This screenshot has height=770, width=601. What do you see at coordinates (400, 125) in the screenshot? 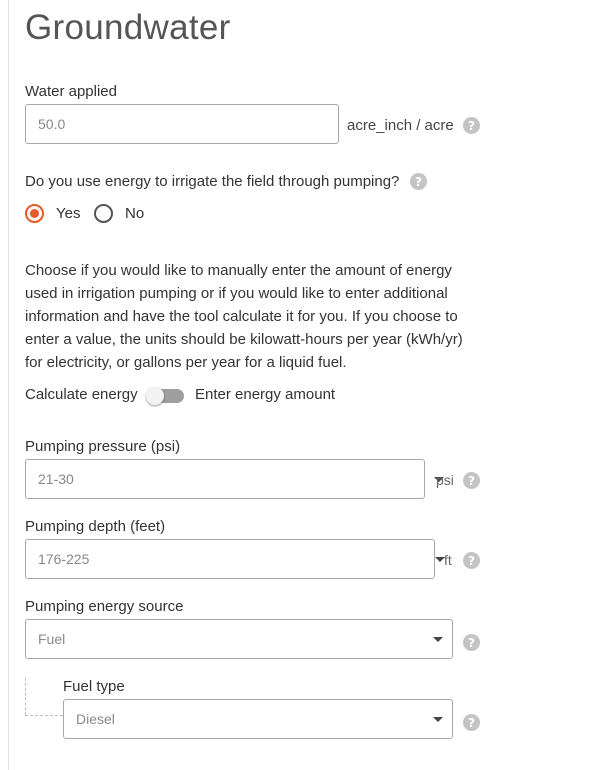
I see `water-applied-unit: acre_inch / acre` at bounding box center [400, 125].